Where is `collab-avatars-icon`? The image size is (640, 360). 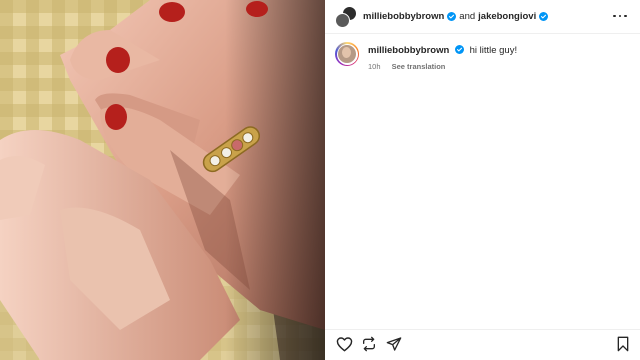 collab-avatars-icon is located at coordinates (346, 16).